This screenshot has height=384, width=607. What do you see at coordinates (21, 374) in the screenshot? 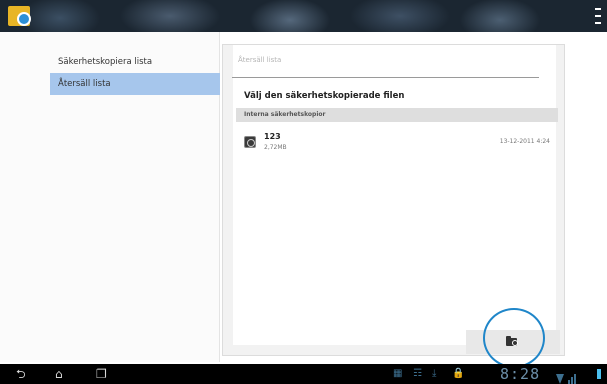
I see `back-icon: ⮌` at bounding box center [21, 374].